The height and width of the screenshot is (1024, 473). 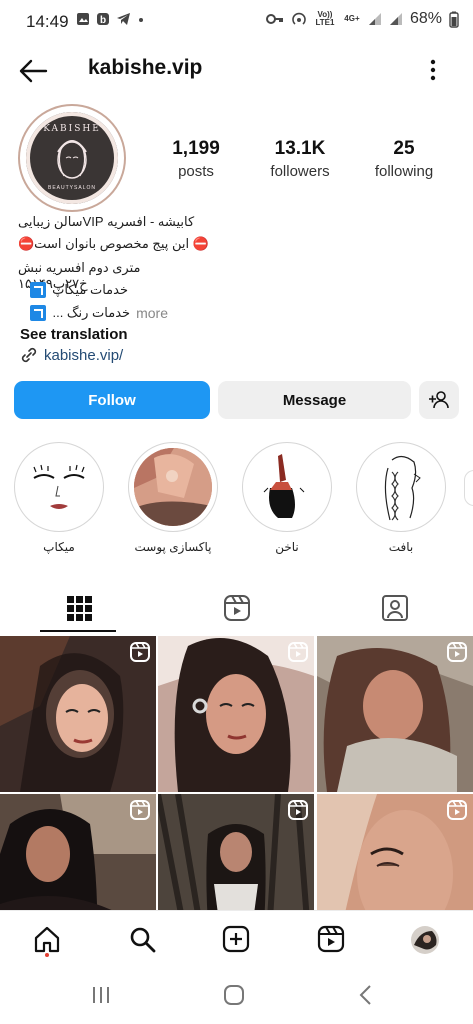 I want to click on highlight-skincare: پاکسازی پوست, so click(x=173, y=498).